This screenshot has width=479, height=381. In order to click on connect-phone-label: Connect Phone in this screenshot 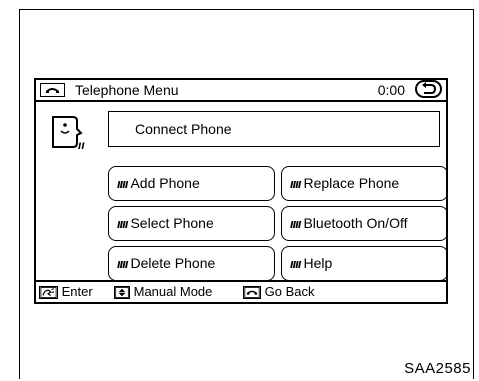, I will do `click(183, 129)`.